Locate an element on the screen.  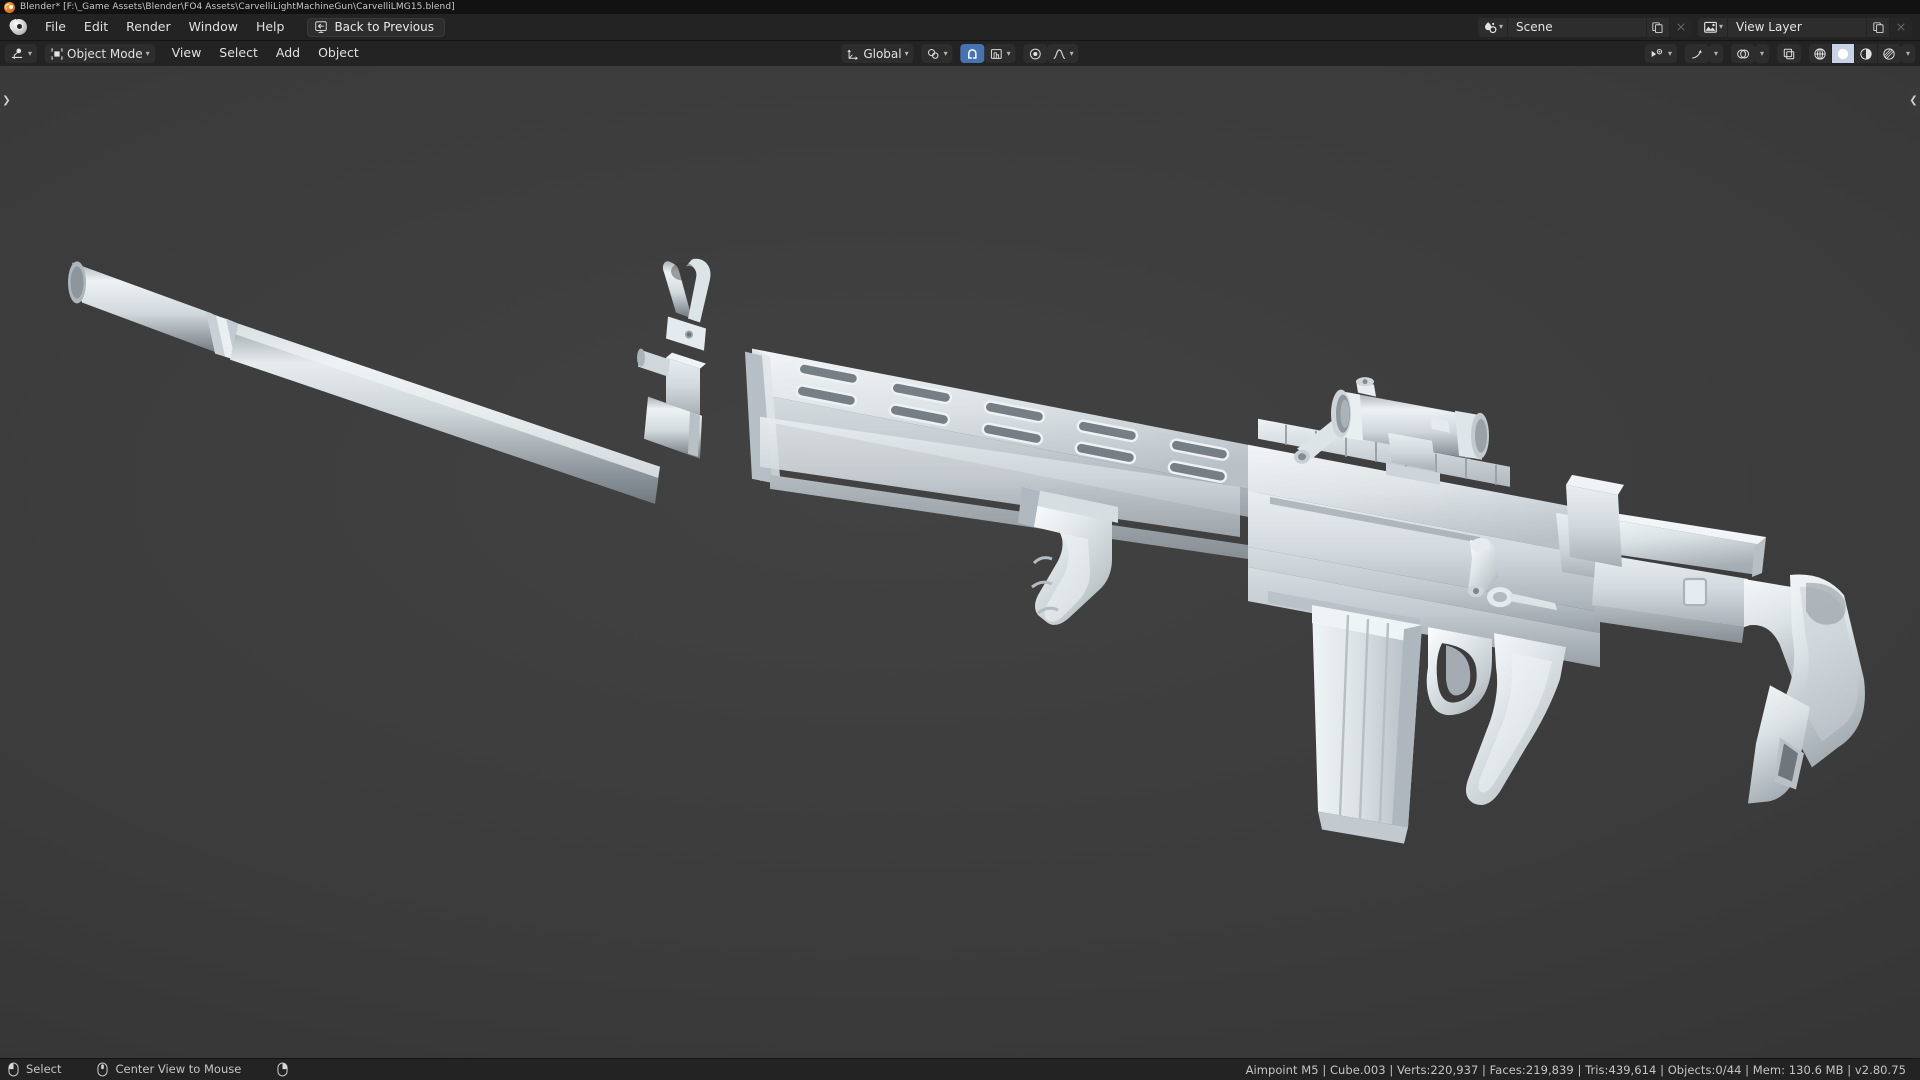
gizmo-toggle-button is located at coordinates (1696, 53).